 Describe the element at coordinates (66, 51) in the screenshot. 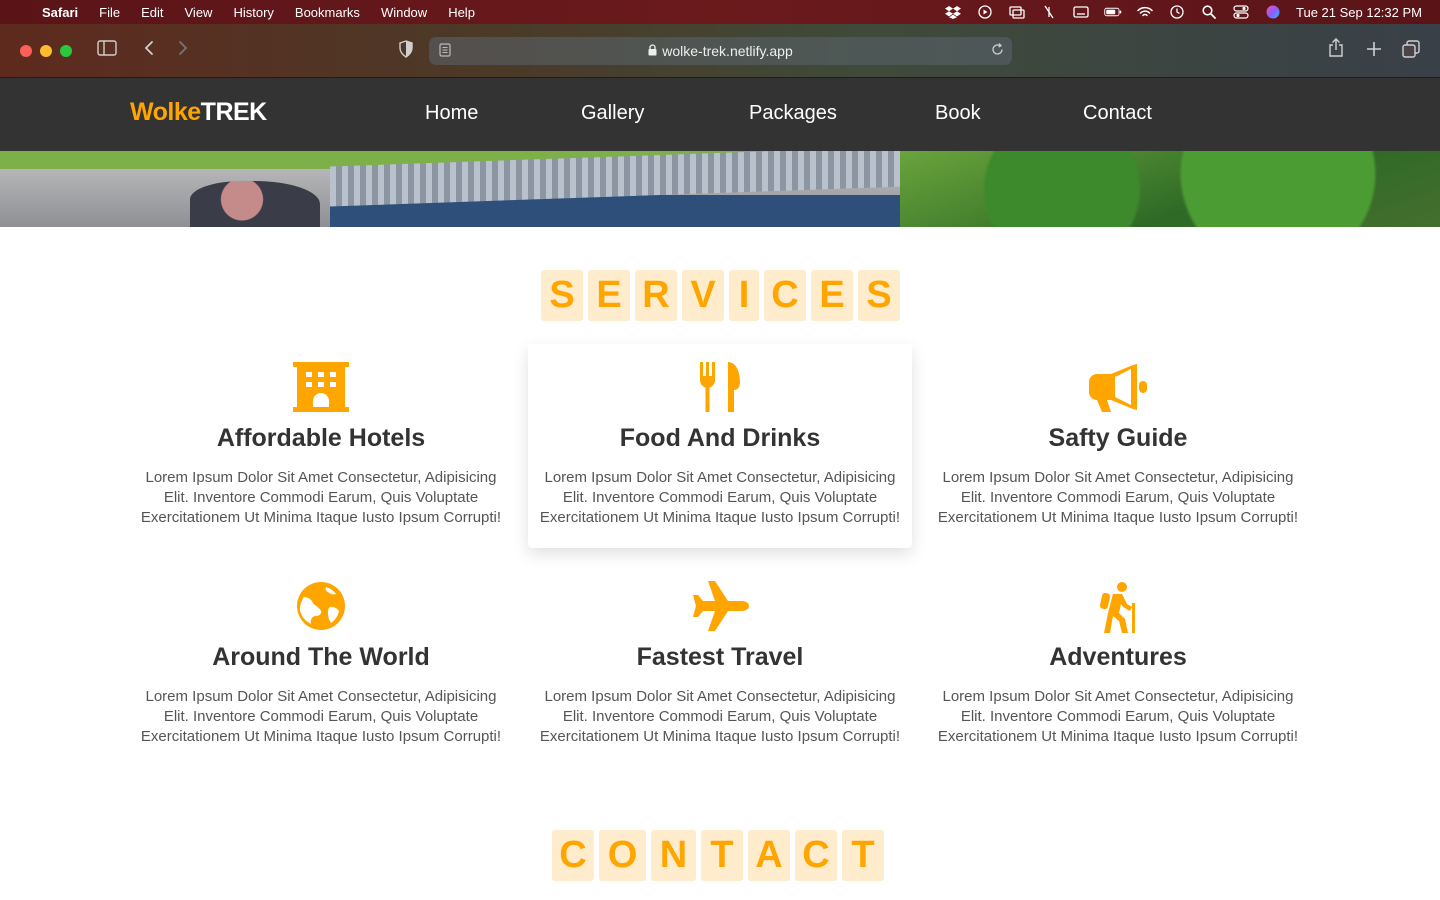

I see `zoom-window-button` at that location.